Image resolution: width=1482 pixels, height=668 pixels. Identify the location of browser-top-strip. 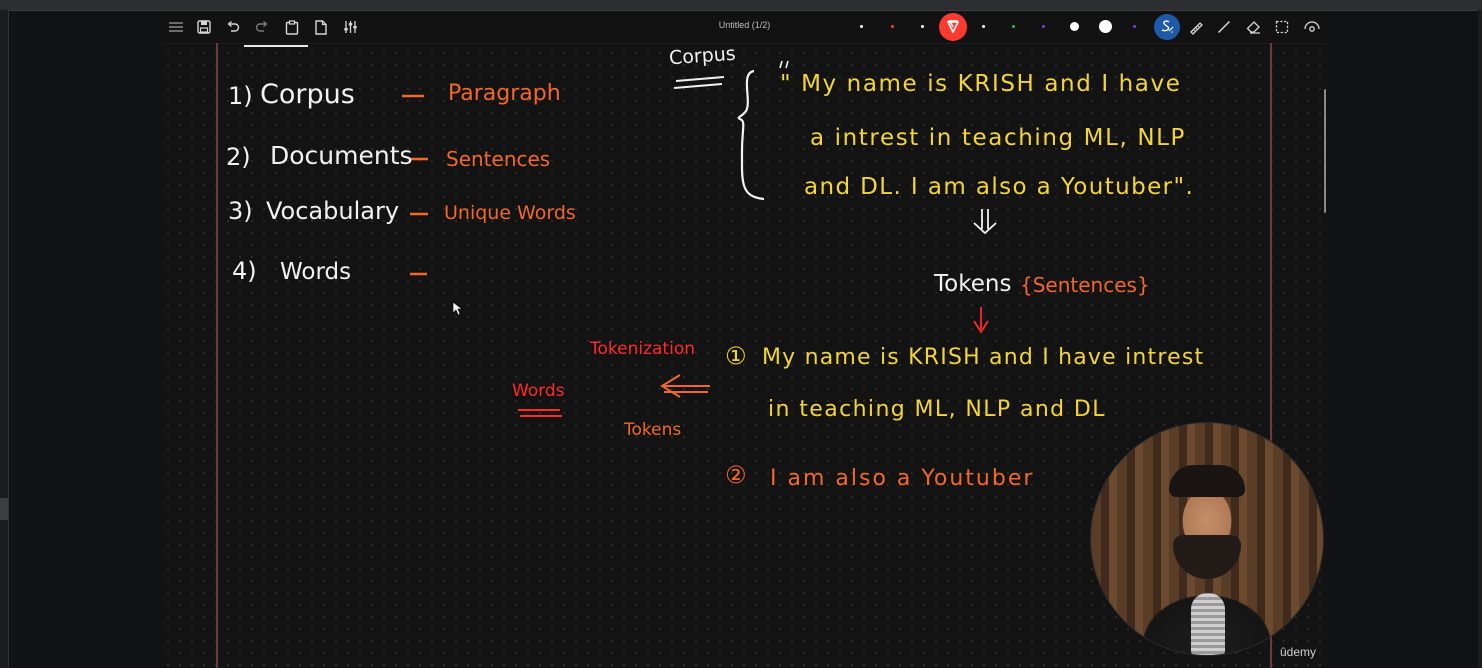
(741, 5).